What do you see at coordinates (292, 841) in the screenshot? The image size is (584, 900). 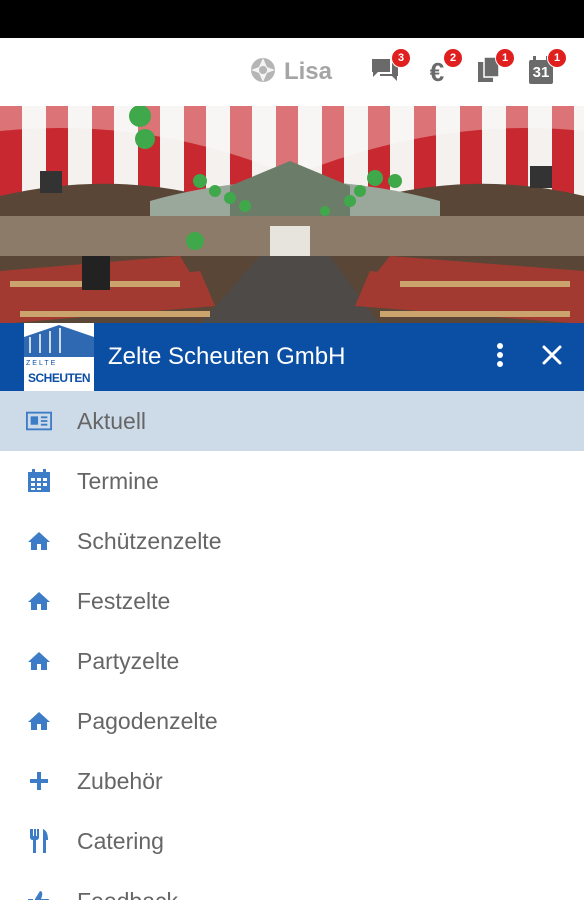 I see `menu-item-catering: Catering` at bounding box center [292, 841].